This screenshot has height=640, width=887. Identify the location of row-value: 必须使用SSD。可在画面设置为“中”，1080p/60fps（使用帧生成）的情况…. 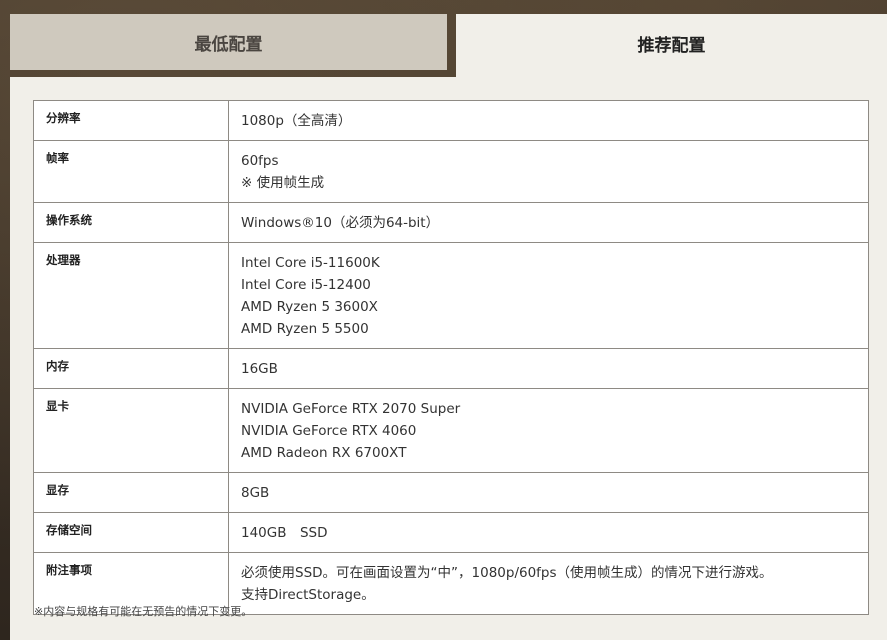
(548, 583).